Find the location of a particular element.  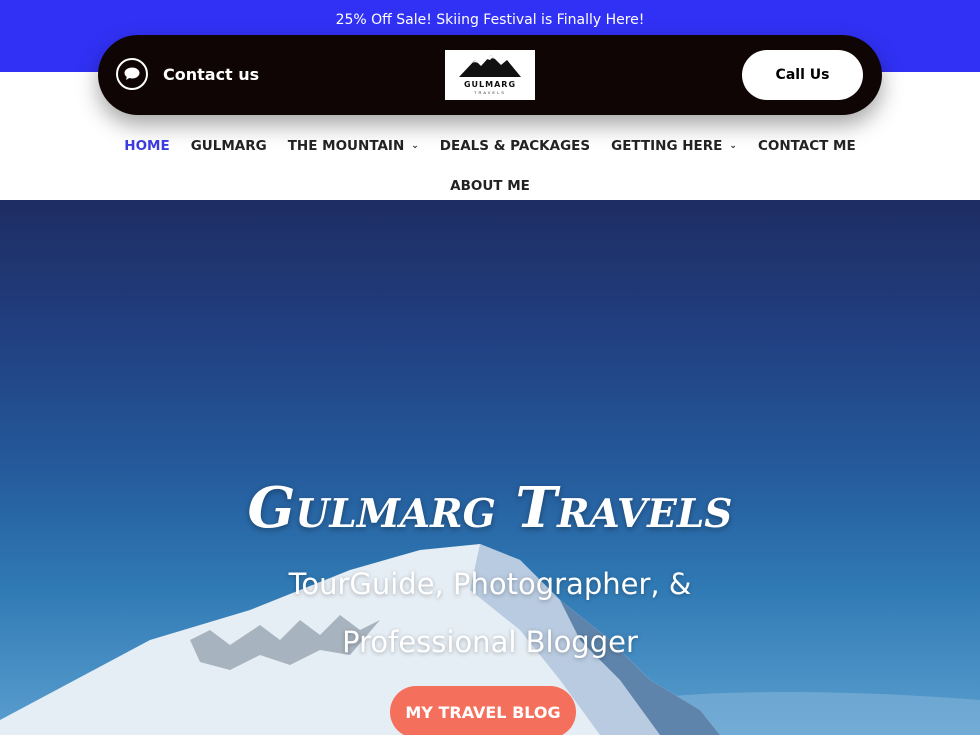

nav-label: HOME is located at coordinates (147, 146).